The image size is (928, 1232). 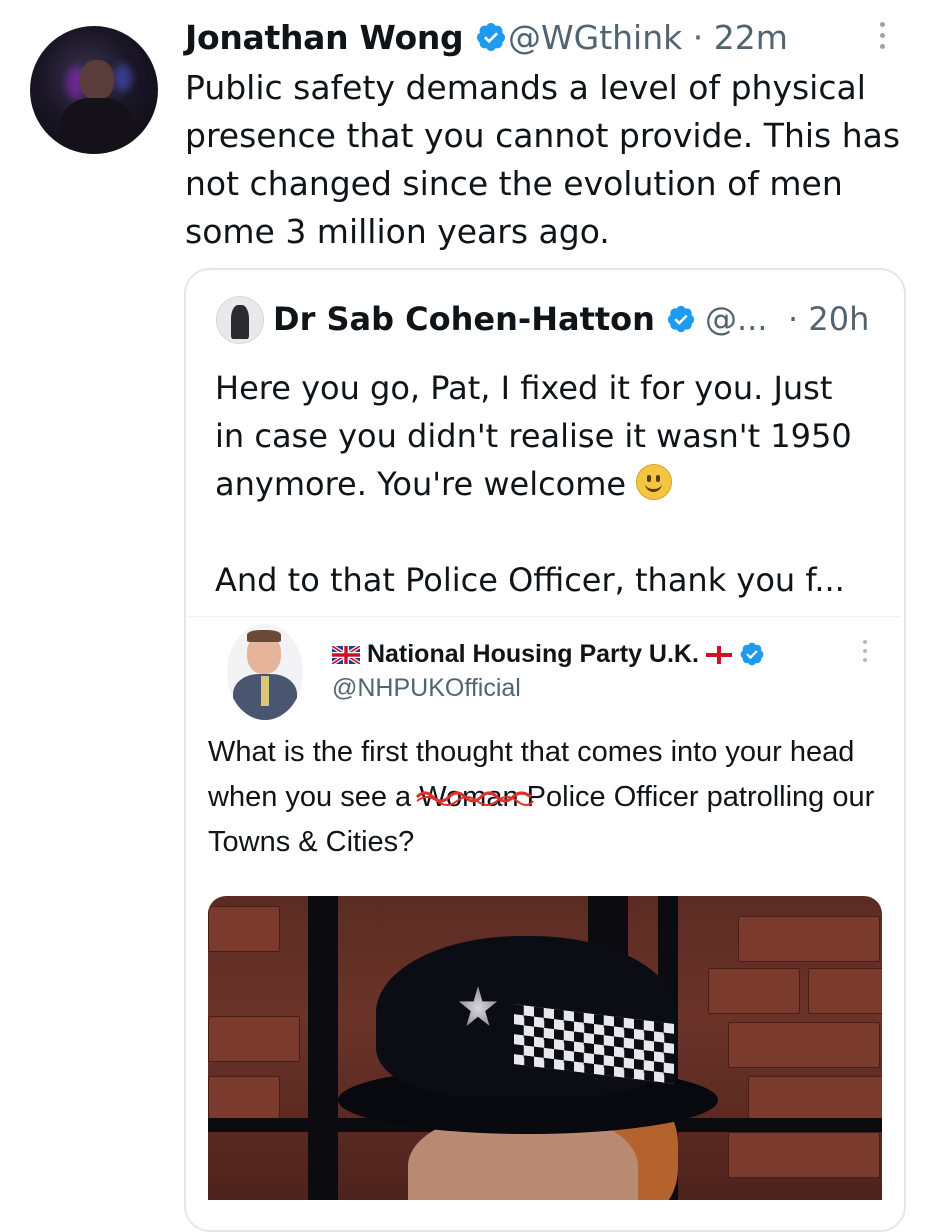 I want to click on quote-author-avatar, so click(x=240, y=320).